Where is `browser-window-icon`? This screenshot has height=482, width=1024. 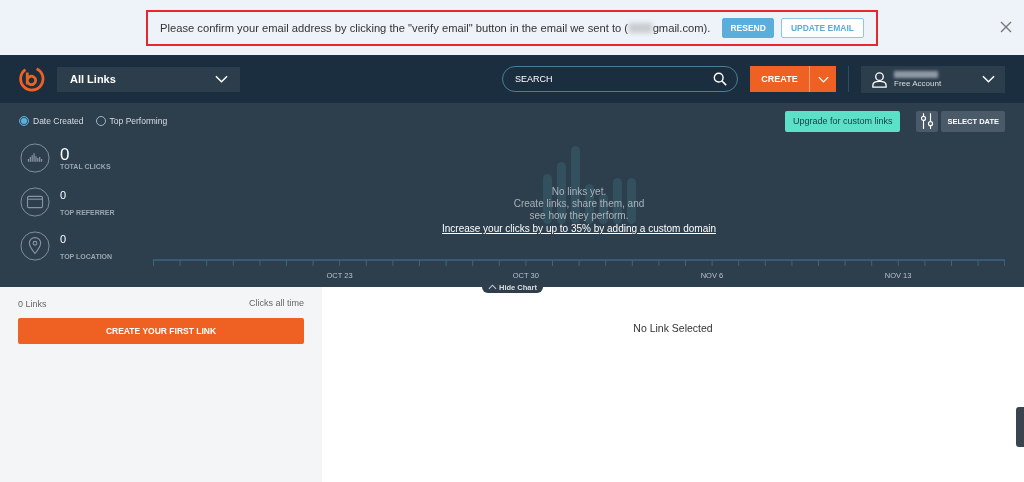
browser-window-icon is located at coordinates (35, 202).